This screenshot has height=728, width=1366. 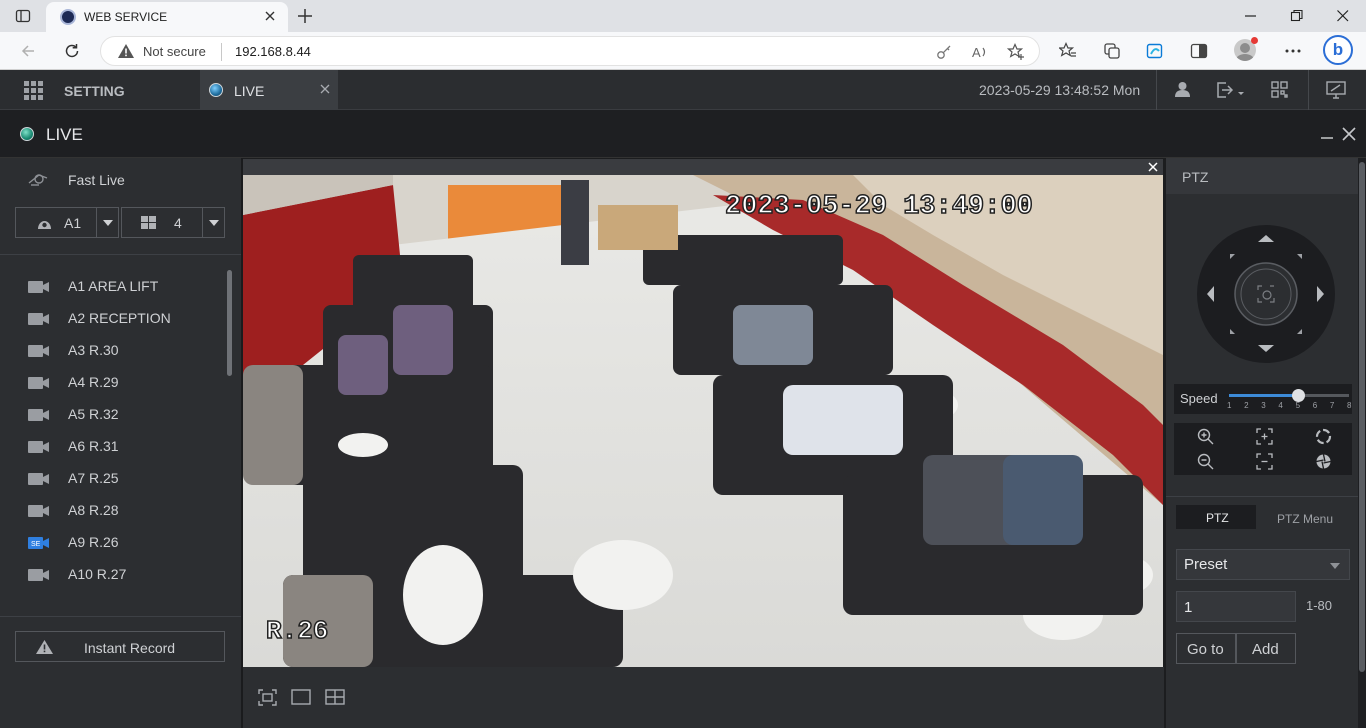 I want to click on goto-label: Go to, so click(x=1205, y=649).